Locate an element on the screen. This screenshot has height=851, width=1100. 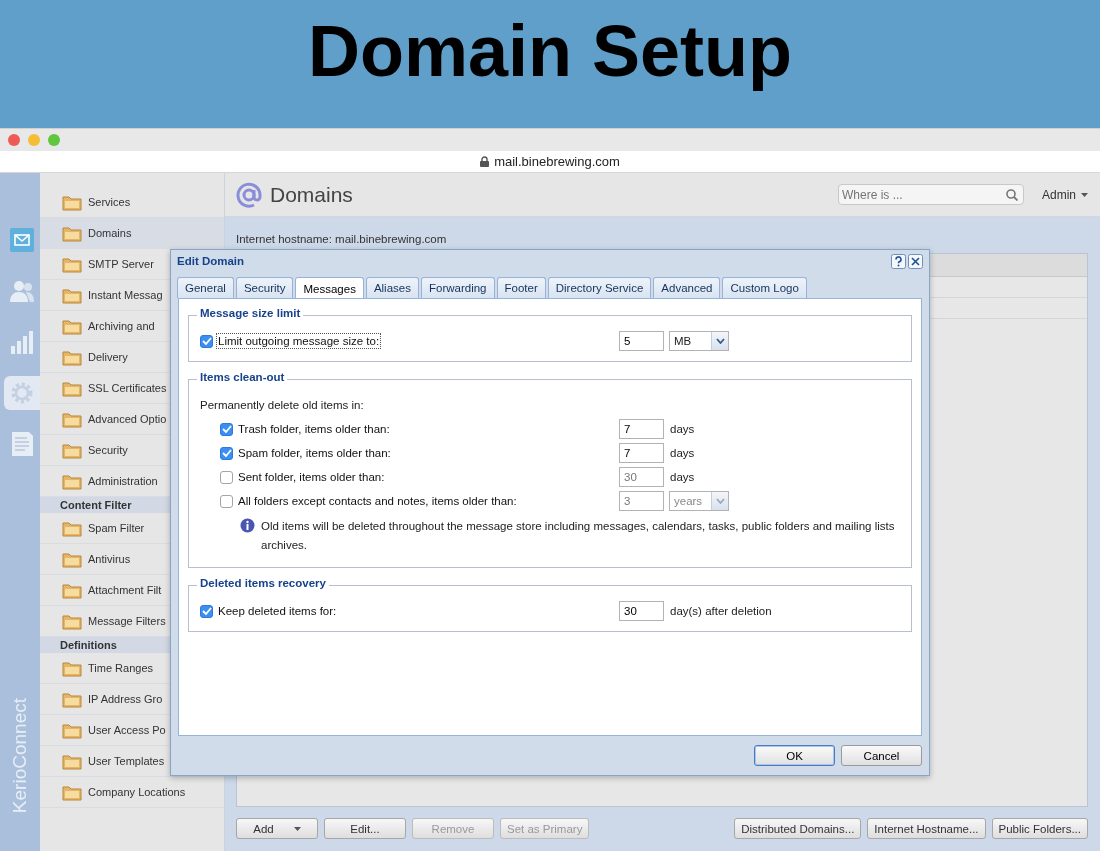
at-sign-icon is located at coordinates (249, 194).